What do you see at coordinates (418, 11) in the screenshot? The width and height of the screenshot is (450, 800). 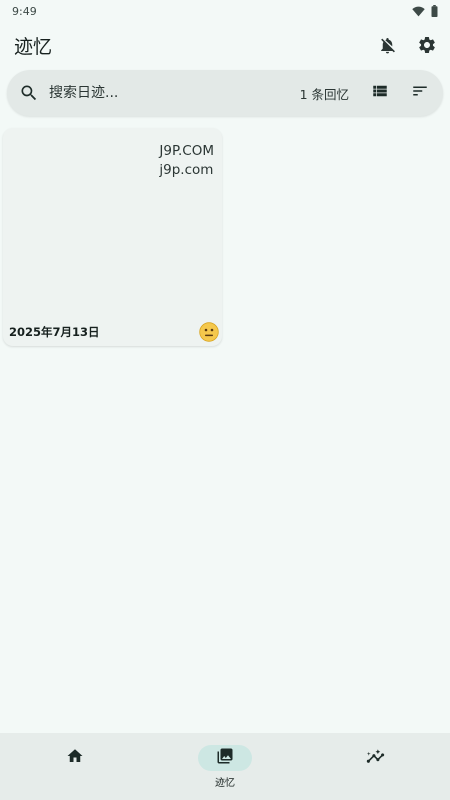 I see `wifi-icon` at bounding box center [418, 11].